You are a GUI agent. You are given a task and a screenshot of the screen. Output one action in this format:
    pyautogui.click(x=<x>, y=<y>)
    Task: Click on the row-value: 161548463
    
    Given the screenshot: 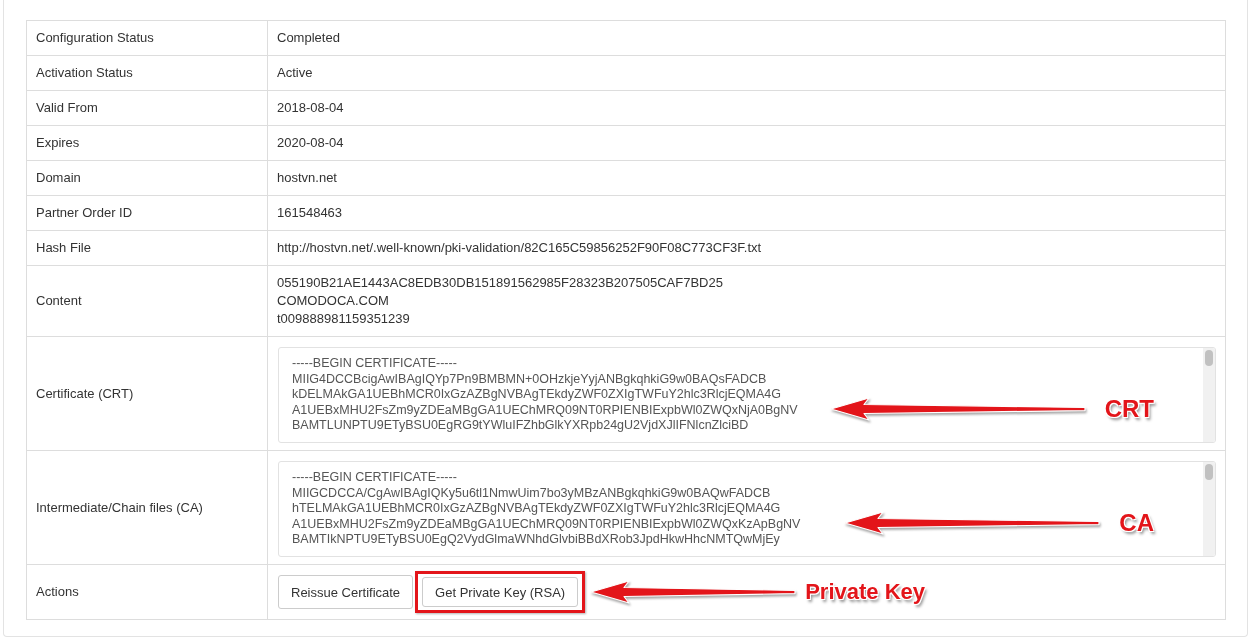 What is the action you would take?
    pyautogui.click(x=746, y=213)
    